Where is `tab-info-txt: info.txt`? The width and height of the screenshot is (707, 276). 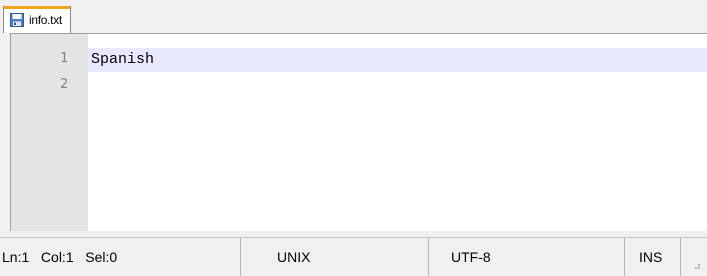 tab-info-txt: info.txt is located at coordinates (37, 19).